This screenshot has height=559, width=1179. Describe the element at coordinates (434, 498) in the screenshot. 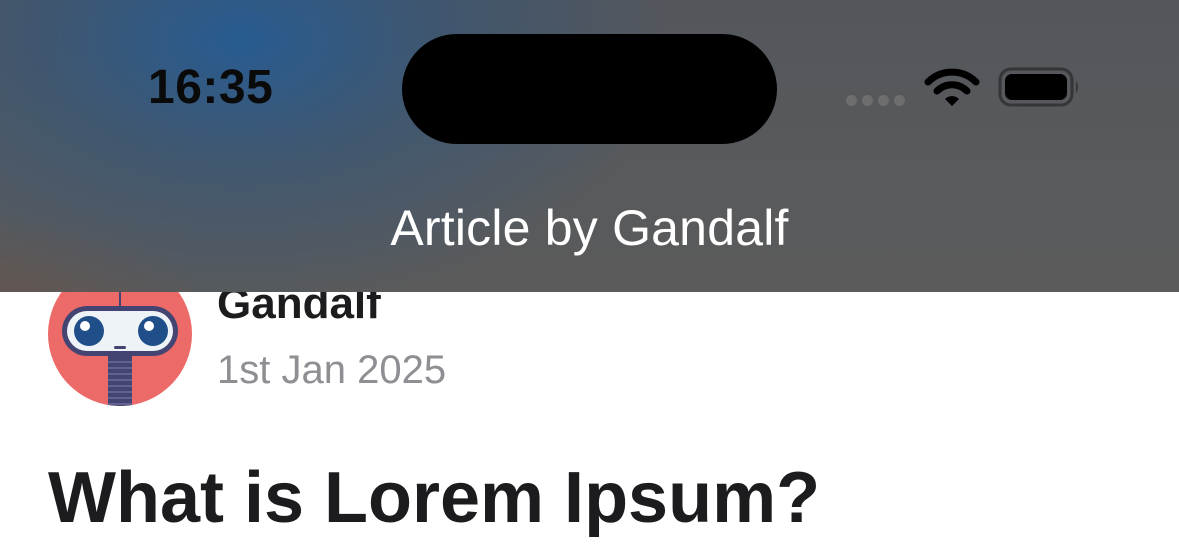

I see `article-title: What is Lorem Ipsum?` at that location.